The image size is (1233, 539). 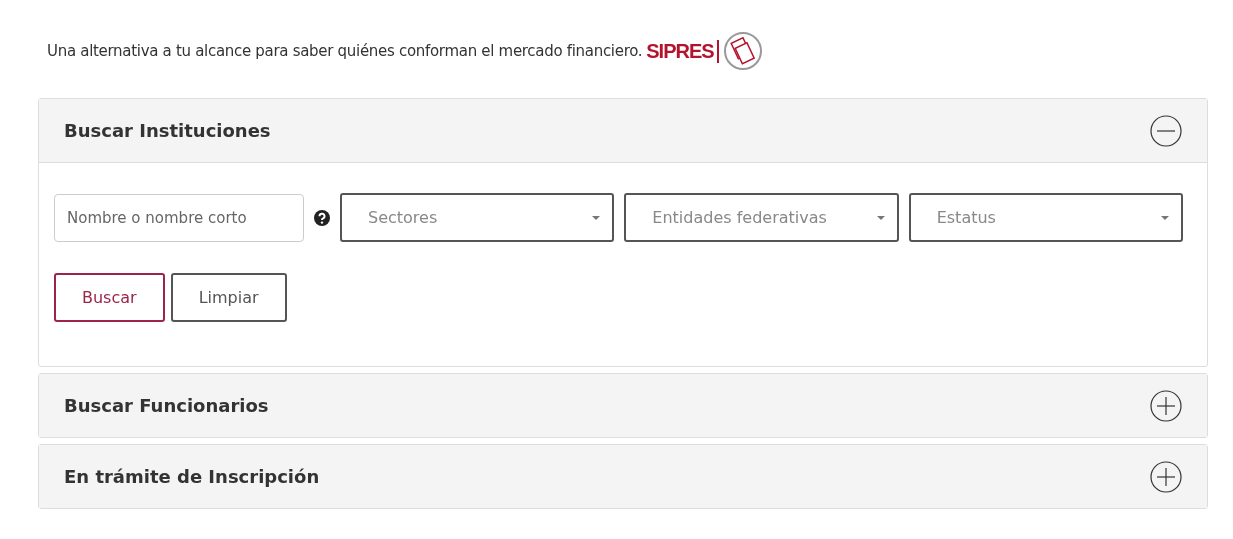 What do you see at coordinates (322, 217) in the screenshot?
I see `help-icon` at bounding box center [322, 217].